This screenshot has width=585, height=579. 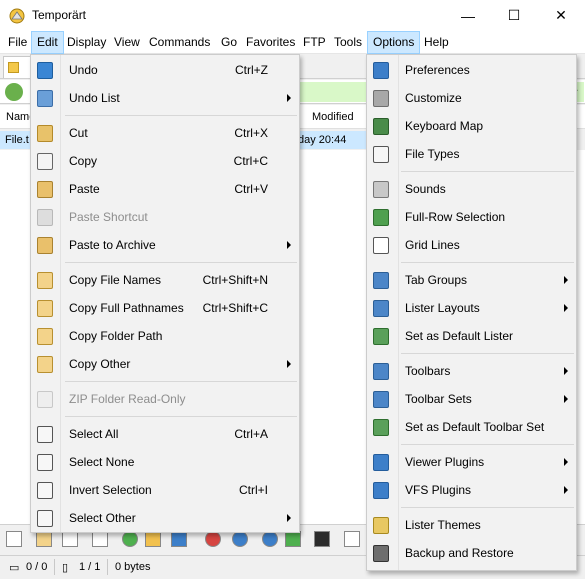 What do you see at coordinates (165, 336) in the screenshot?
I see `menu-item-copy-folder-path: Copy Folder Path` at bounding box center [165, 336].